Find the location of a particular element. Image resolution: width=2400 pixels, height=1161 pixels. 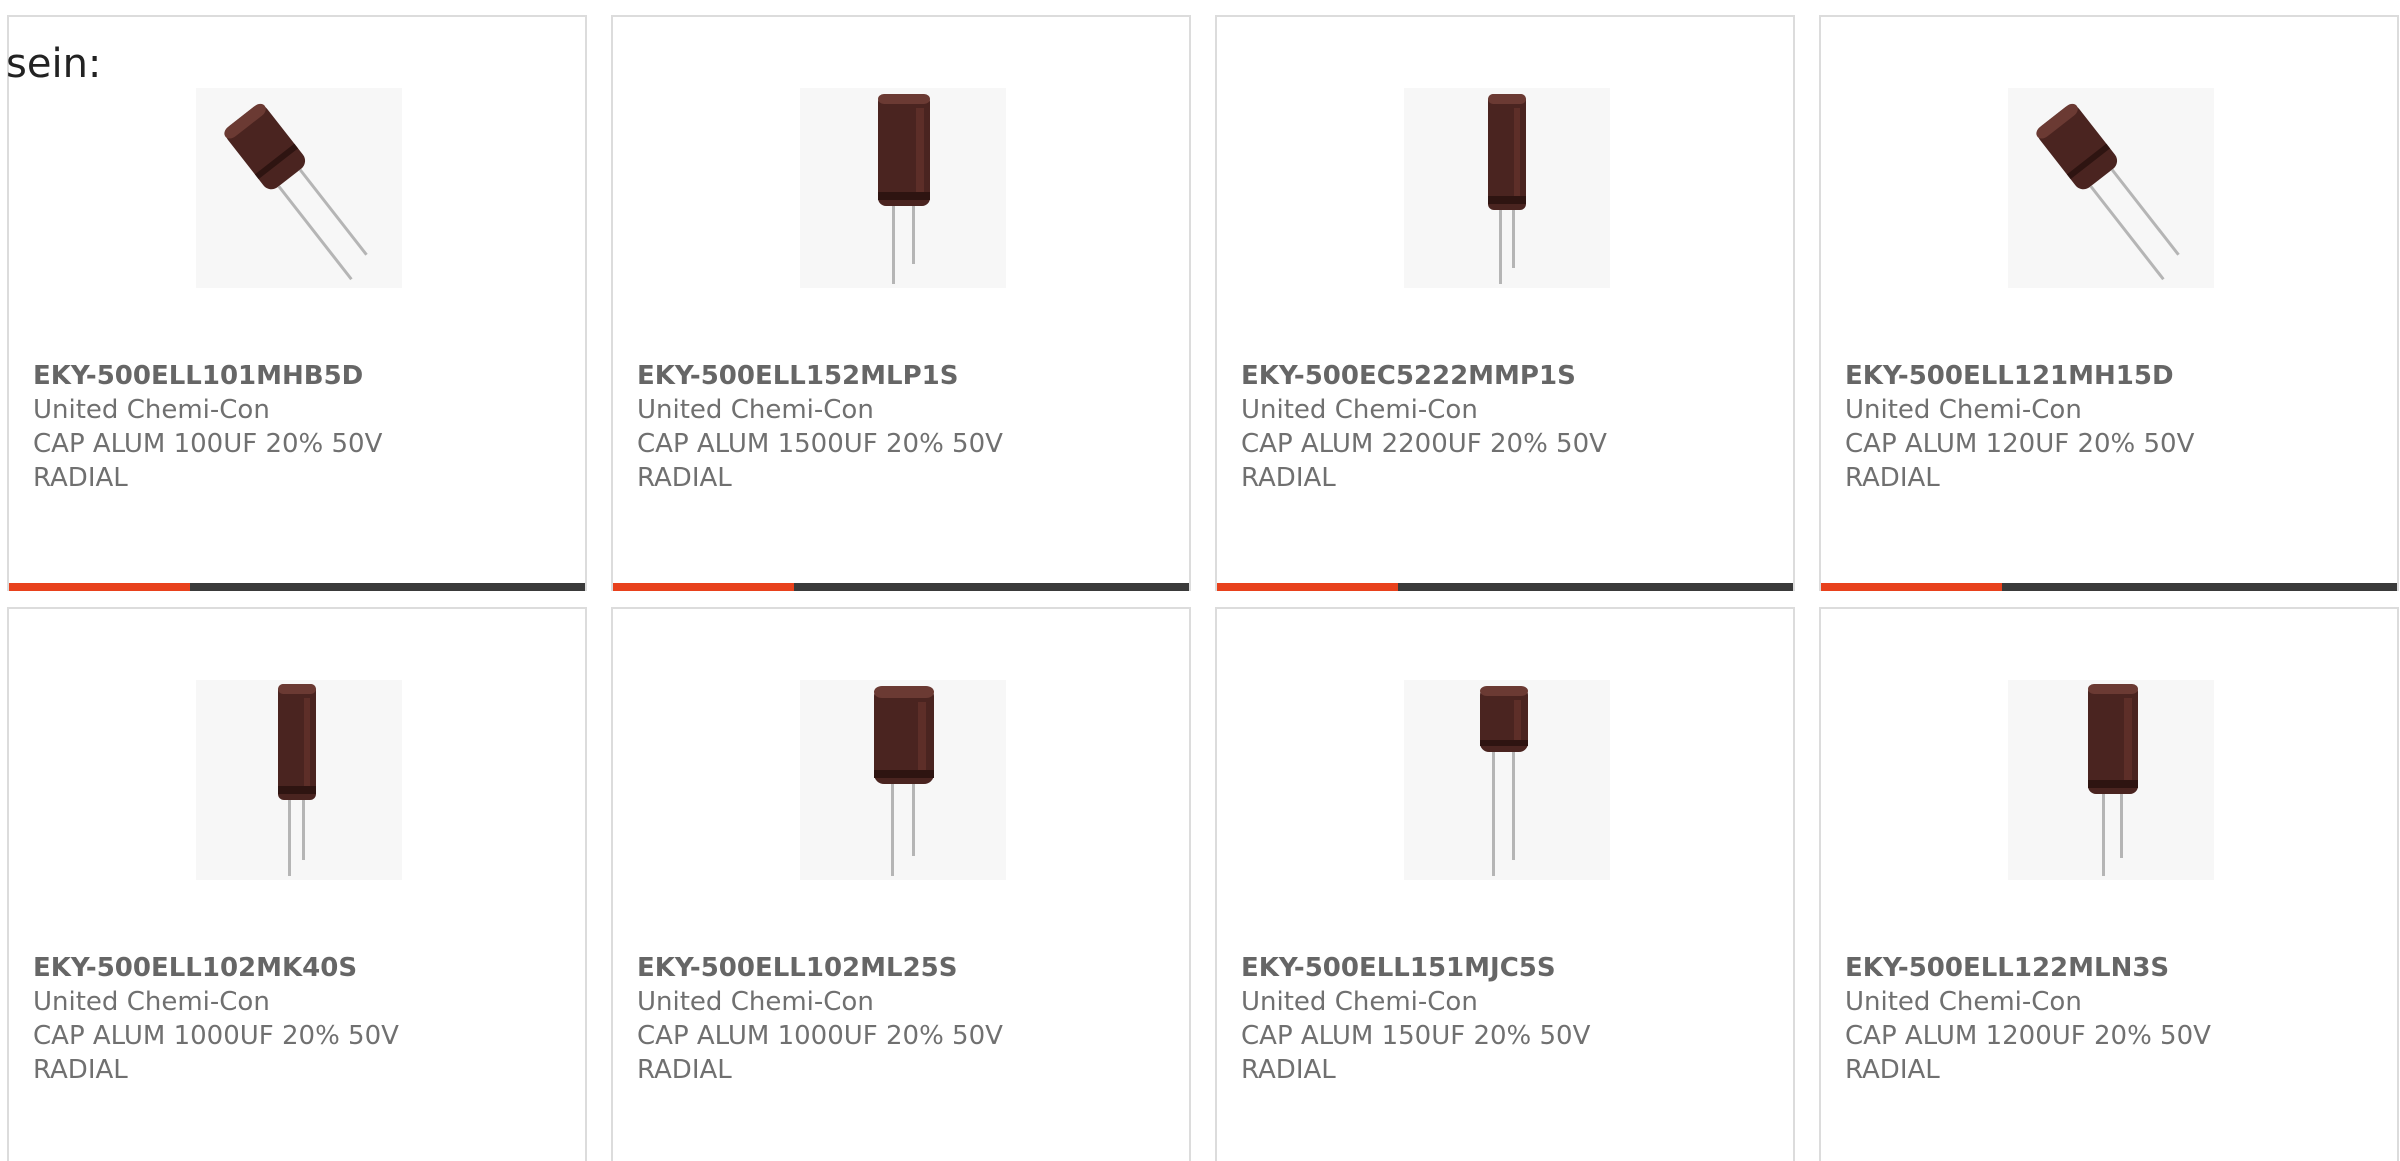

part-number-link: EKY-500ELL121MH15D is located at coordinates (2115, 376).